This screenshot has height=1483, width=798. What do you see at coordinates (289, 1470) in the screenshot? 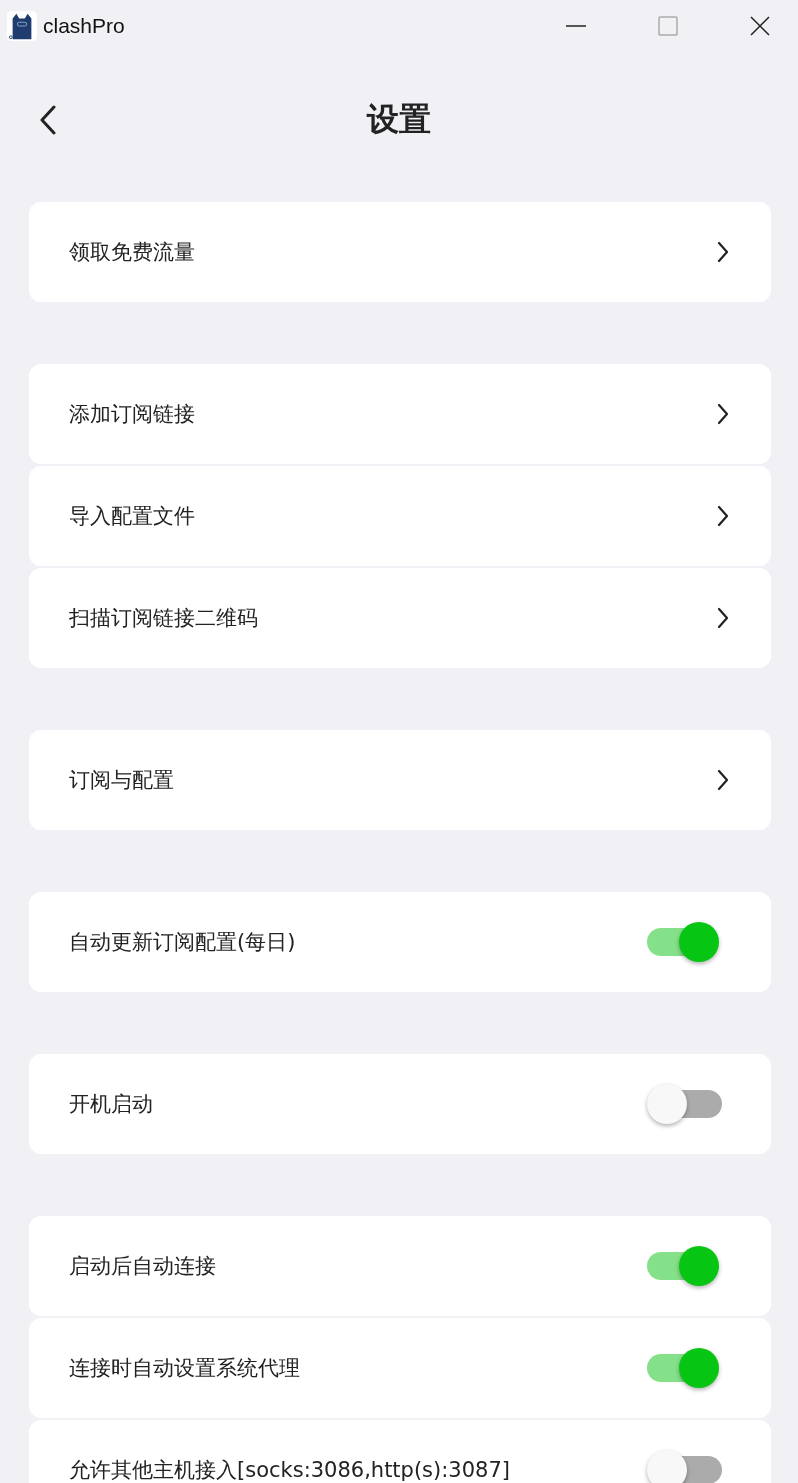
I see `setting-label: 允许其他主机接入[socks:3086,http(s):3087]` at bounding box center [289, 1470].